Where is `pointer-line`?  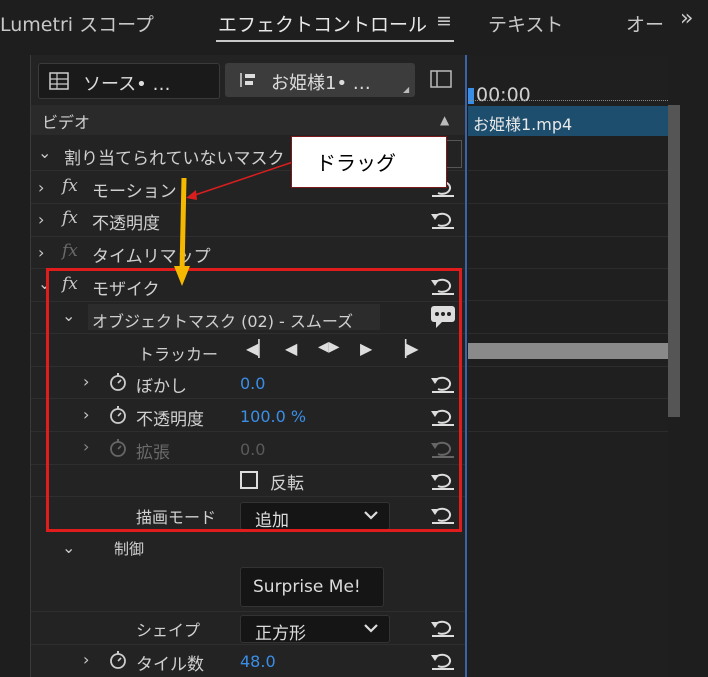 pointer-line is located at coordinates (242, 179).